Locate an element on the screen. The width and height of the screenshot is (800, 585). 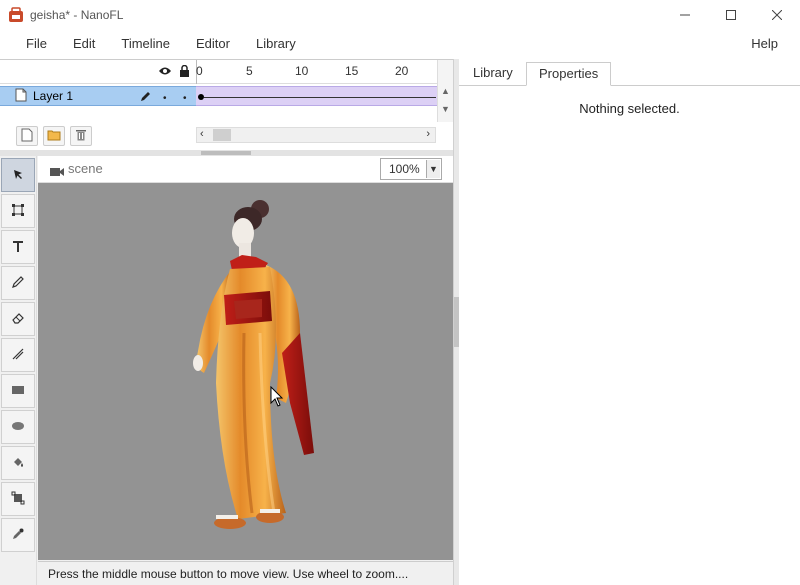
new-folder-button is located at coordinates (54, 136).